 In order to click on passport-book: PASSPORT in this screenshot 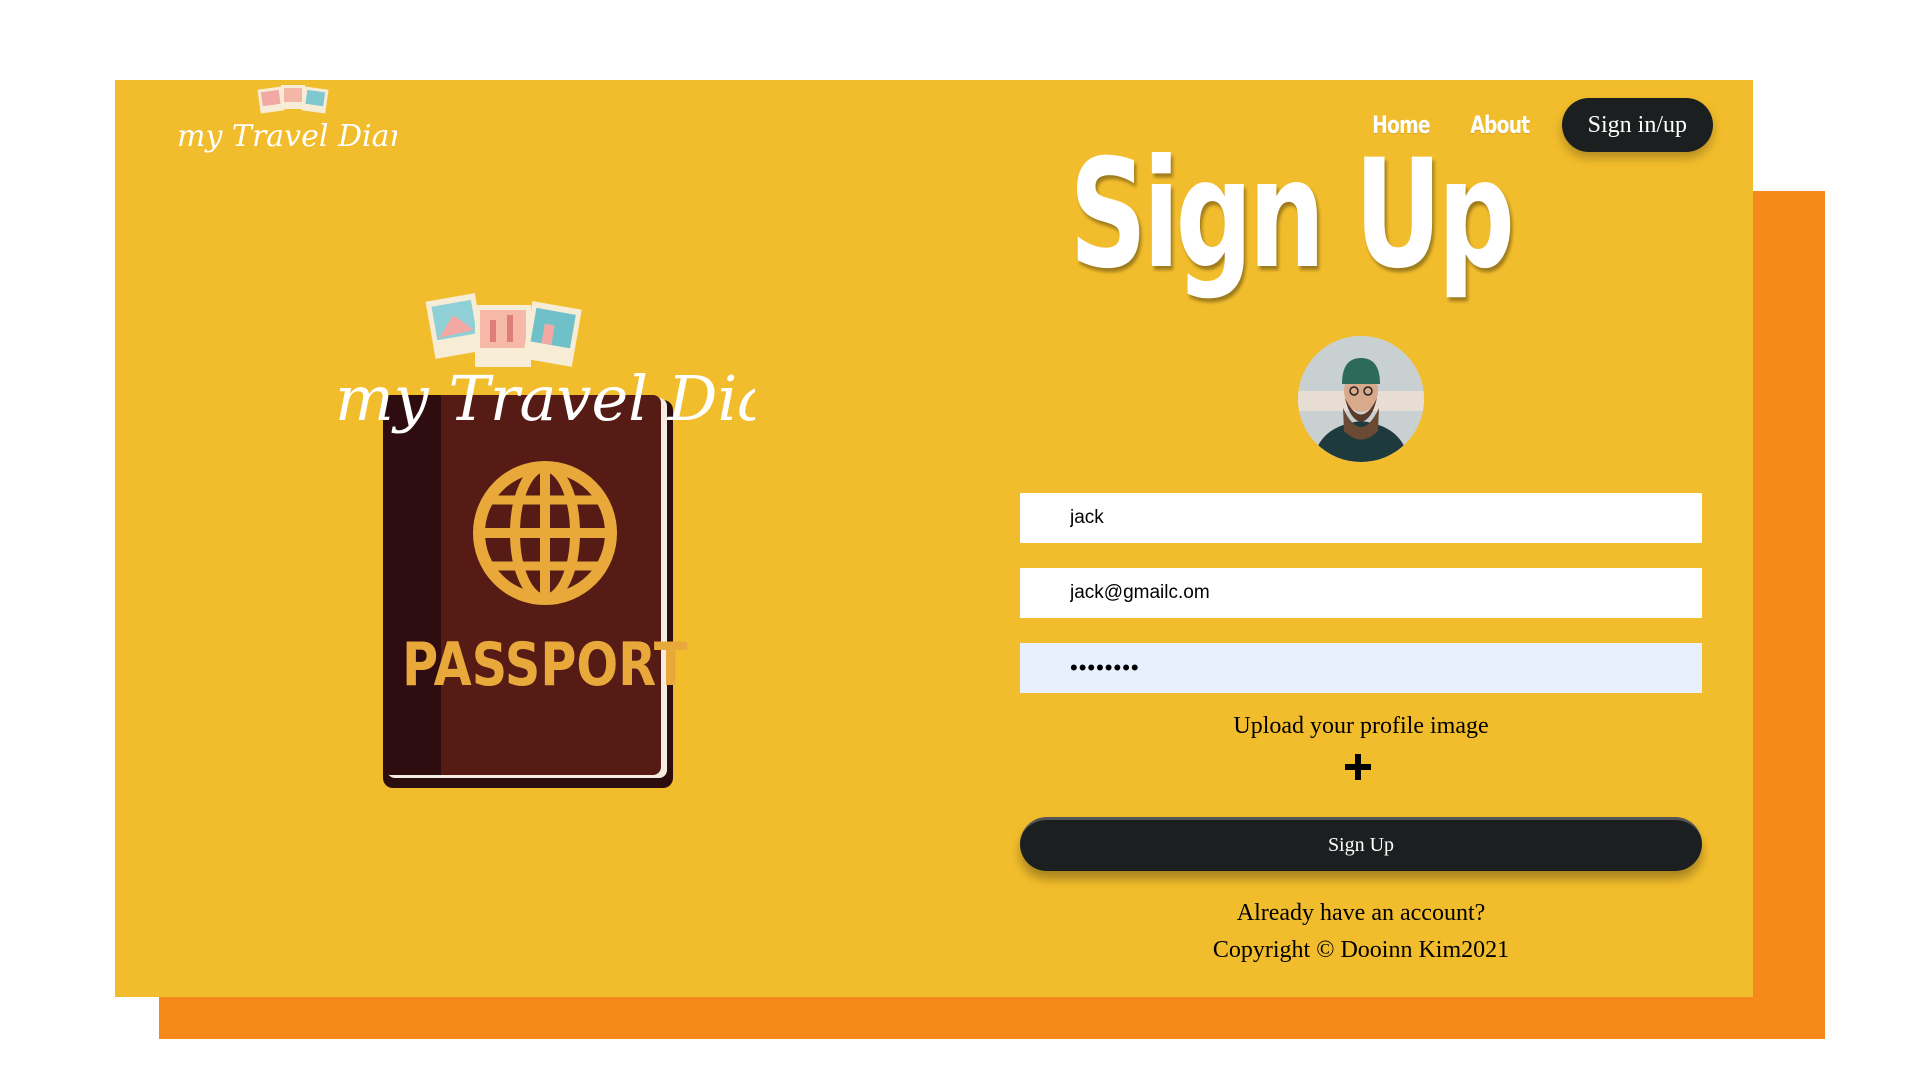, I will do `click(535, 591)`.